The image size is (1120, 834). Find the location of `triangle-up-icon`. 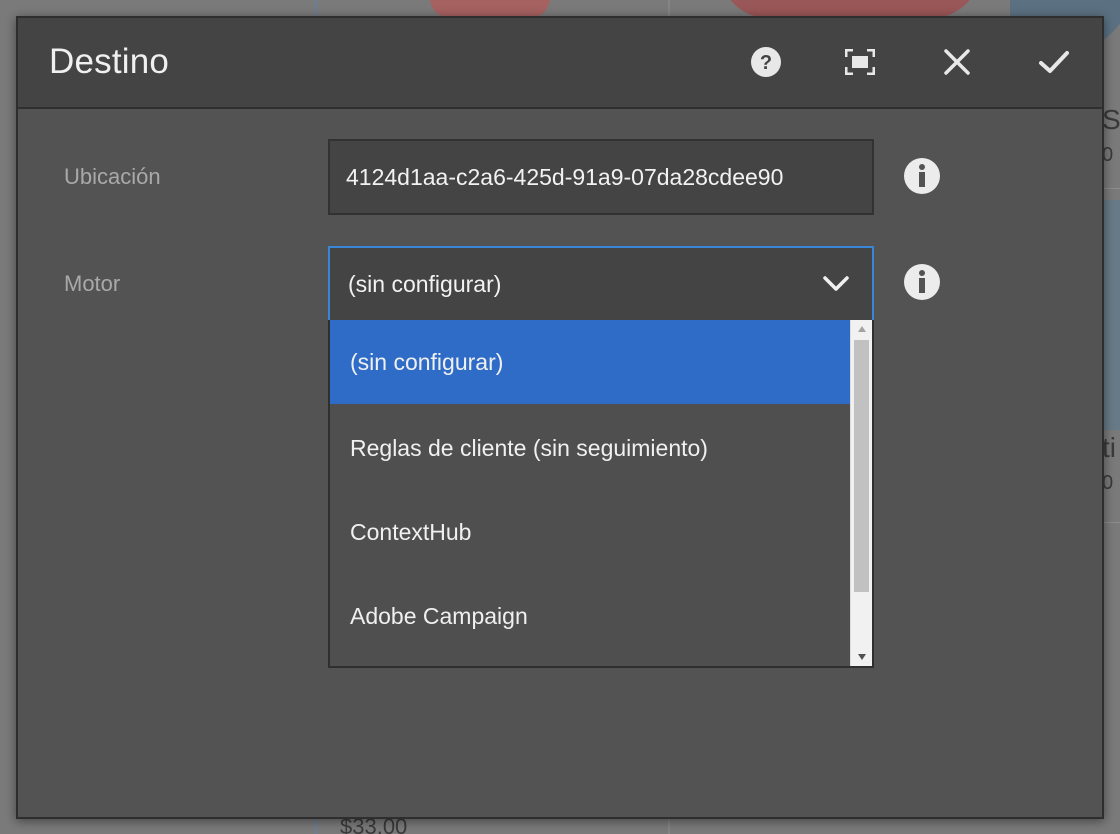

triangle-up-icon is located at coordinates (861, 329).